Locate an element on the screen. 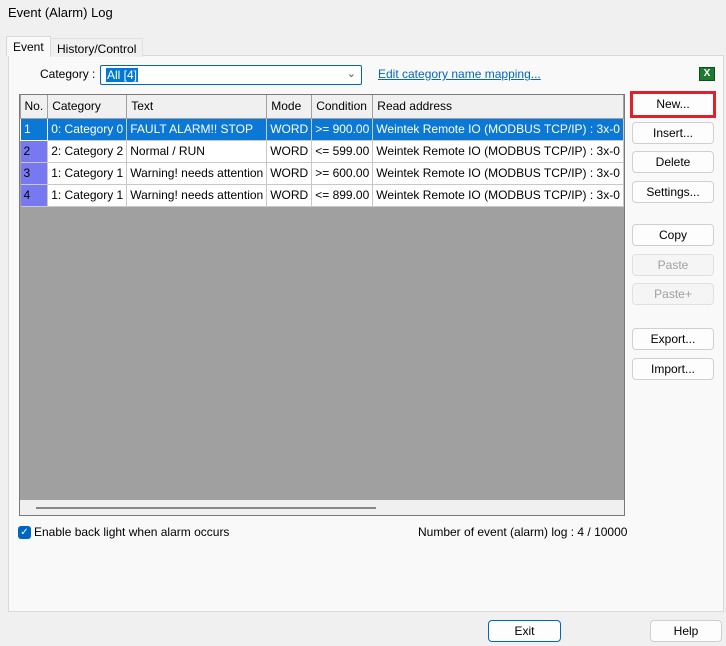 Image resolution: width=726 pixels, height=646 pixels. col-no: No. is located at coordinates (34, 107).